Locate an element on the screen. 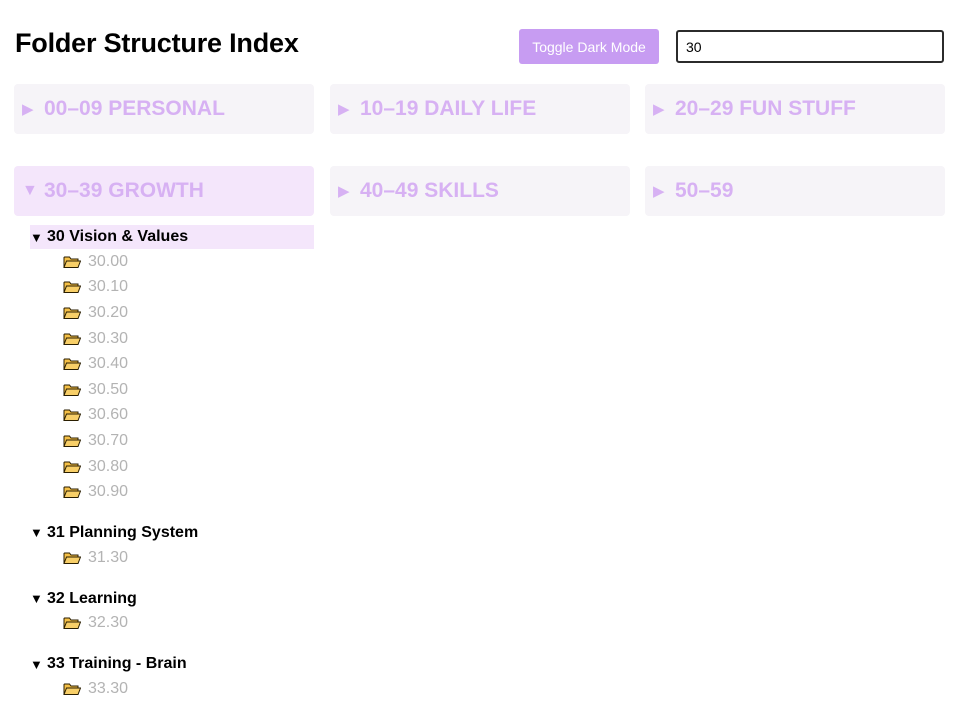 Image resolution: width=976 pixels, height=728 pixels. tree-group: ▼ 33 Training - Brain 33.30 is located at coordinates (172, 677).